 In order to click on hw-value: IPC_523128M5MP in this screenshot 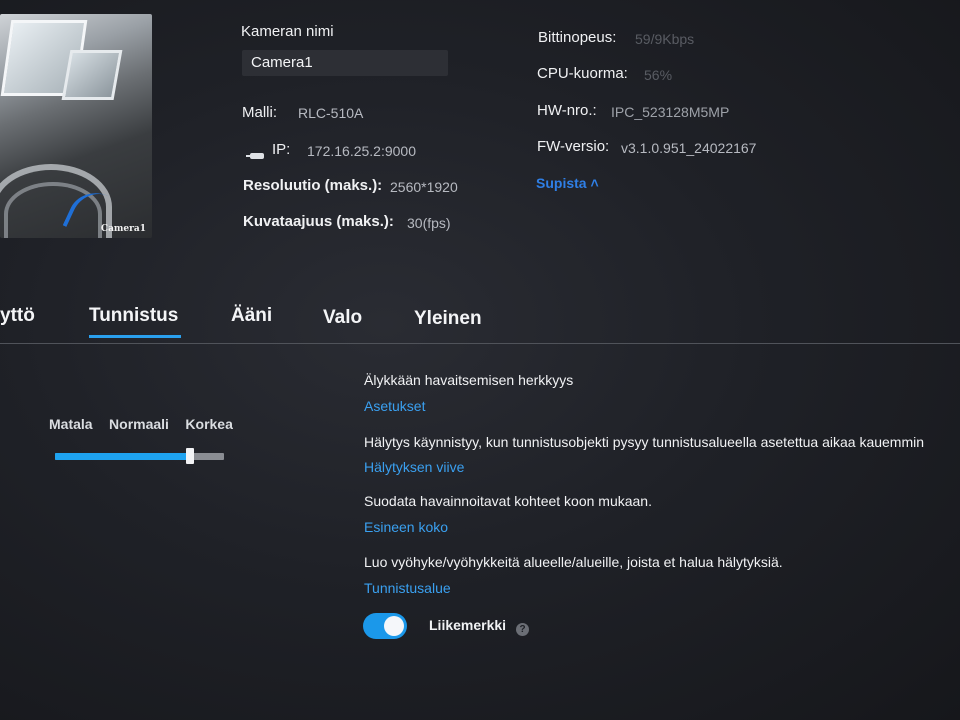, I will do `click(670, 112)`.